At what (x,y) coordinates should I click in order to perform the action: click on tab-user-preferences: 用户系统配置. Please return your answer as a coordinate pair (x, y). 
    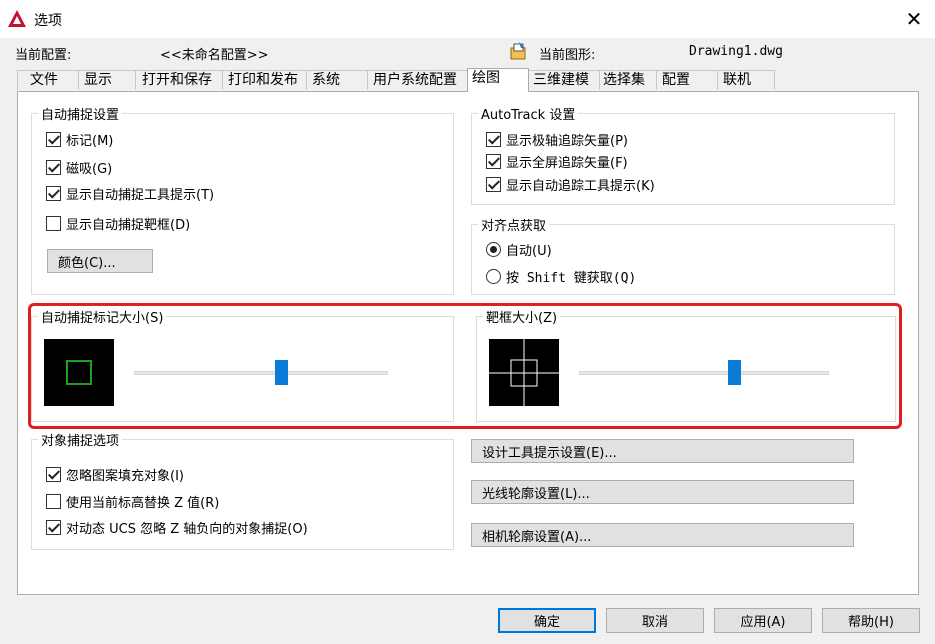
    Looking at the image, I should click on (418, 80).